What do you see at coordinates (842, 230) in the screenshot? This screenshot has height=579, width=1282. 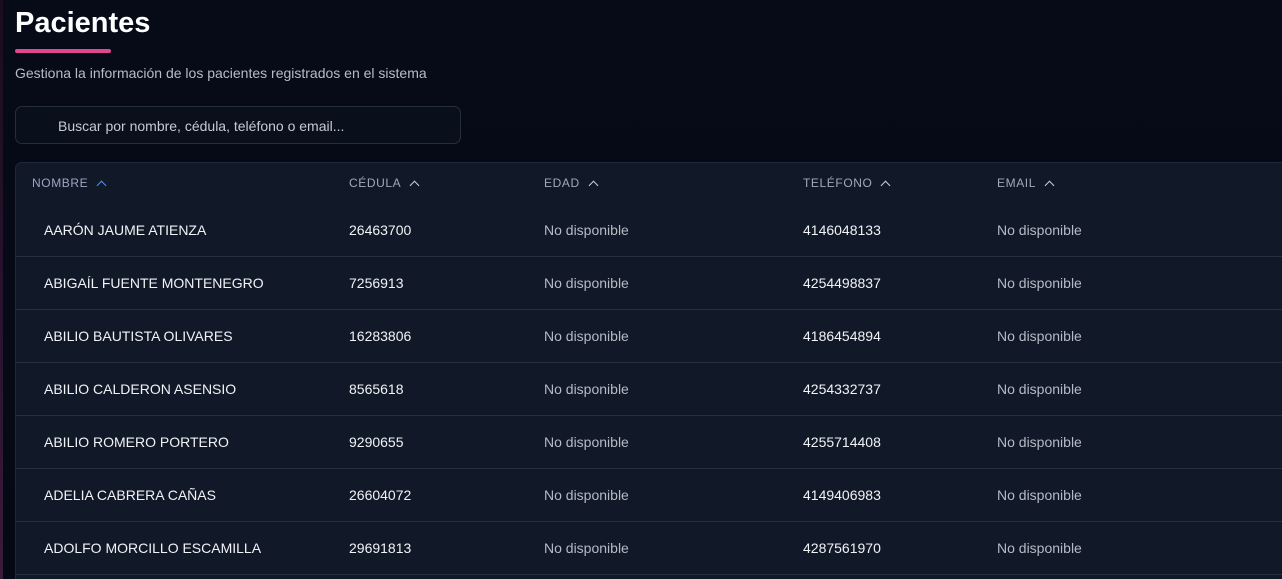 I see `cell-telefono: 4146048133` at bounding box center [842, 230].